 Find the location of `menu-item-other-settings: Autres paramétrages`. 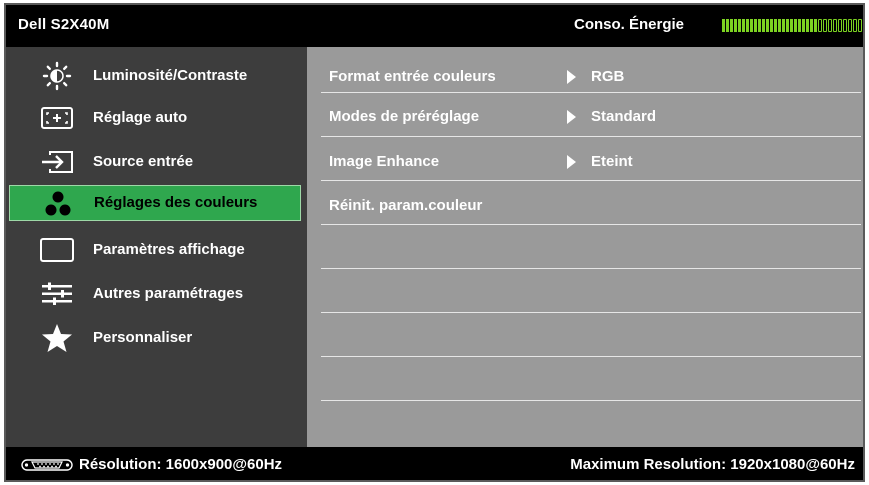

menu-item-other-settings: Autres paramétrages is located at coordinates (155, 294).